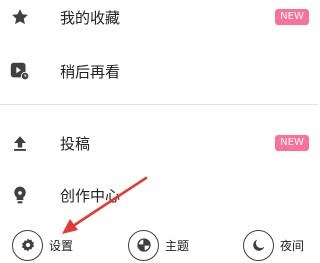 This screenshot has width=320, height=263. Describe the element at coordinates (27, 245) in the screenshot. I see `gear-icon` at that location.